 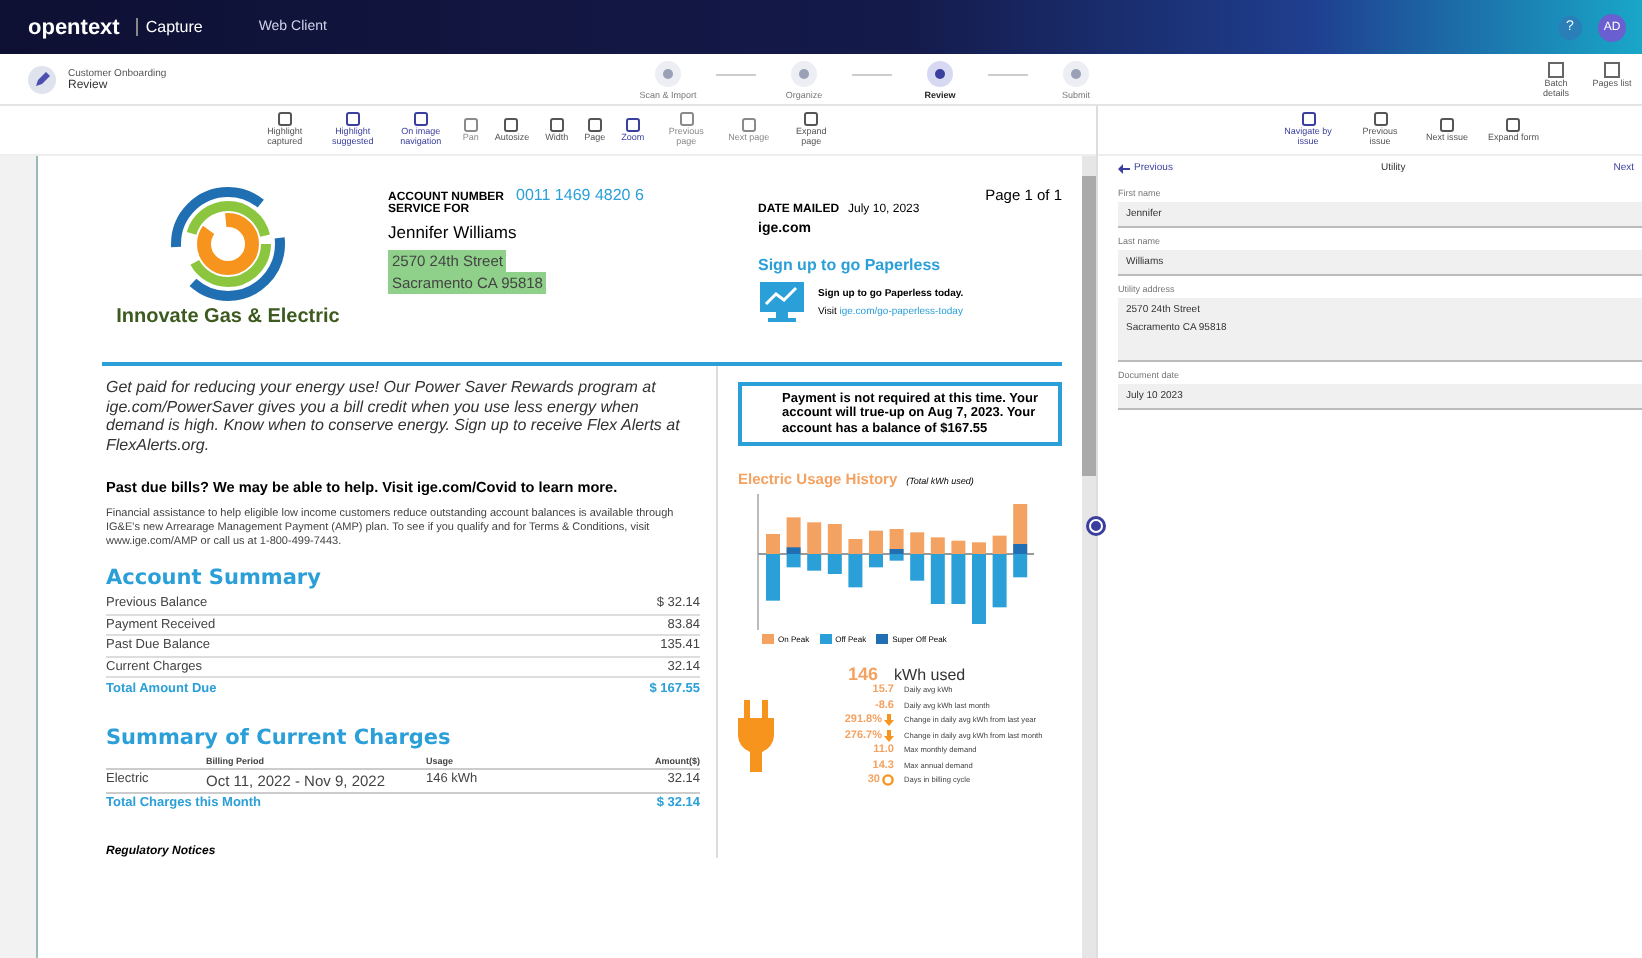 I want to click on collapse-handle, so click(x=1096, y=526).